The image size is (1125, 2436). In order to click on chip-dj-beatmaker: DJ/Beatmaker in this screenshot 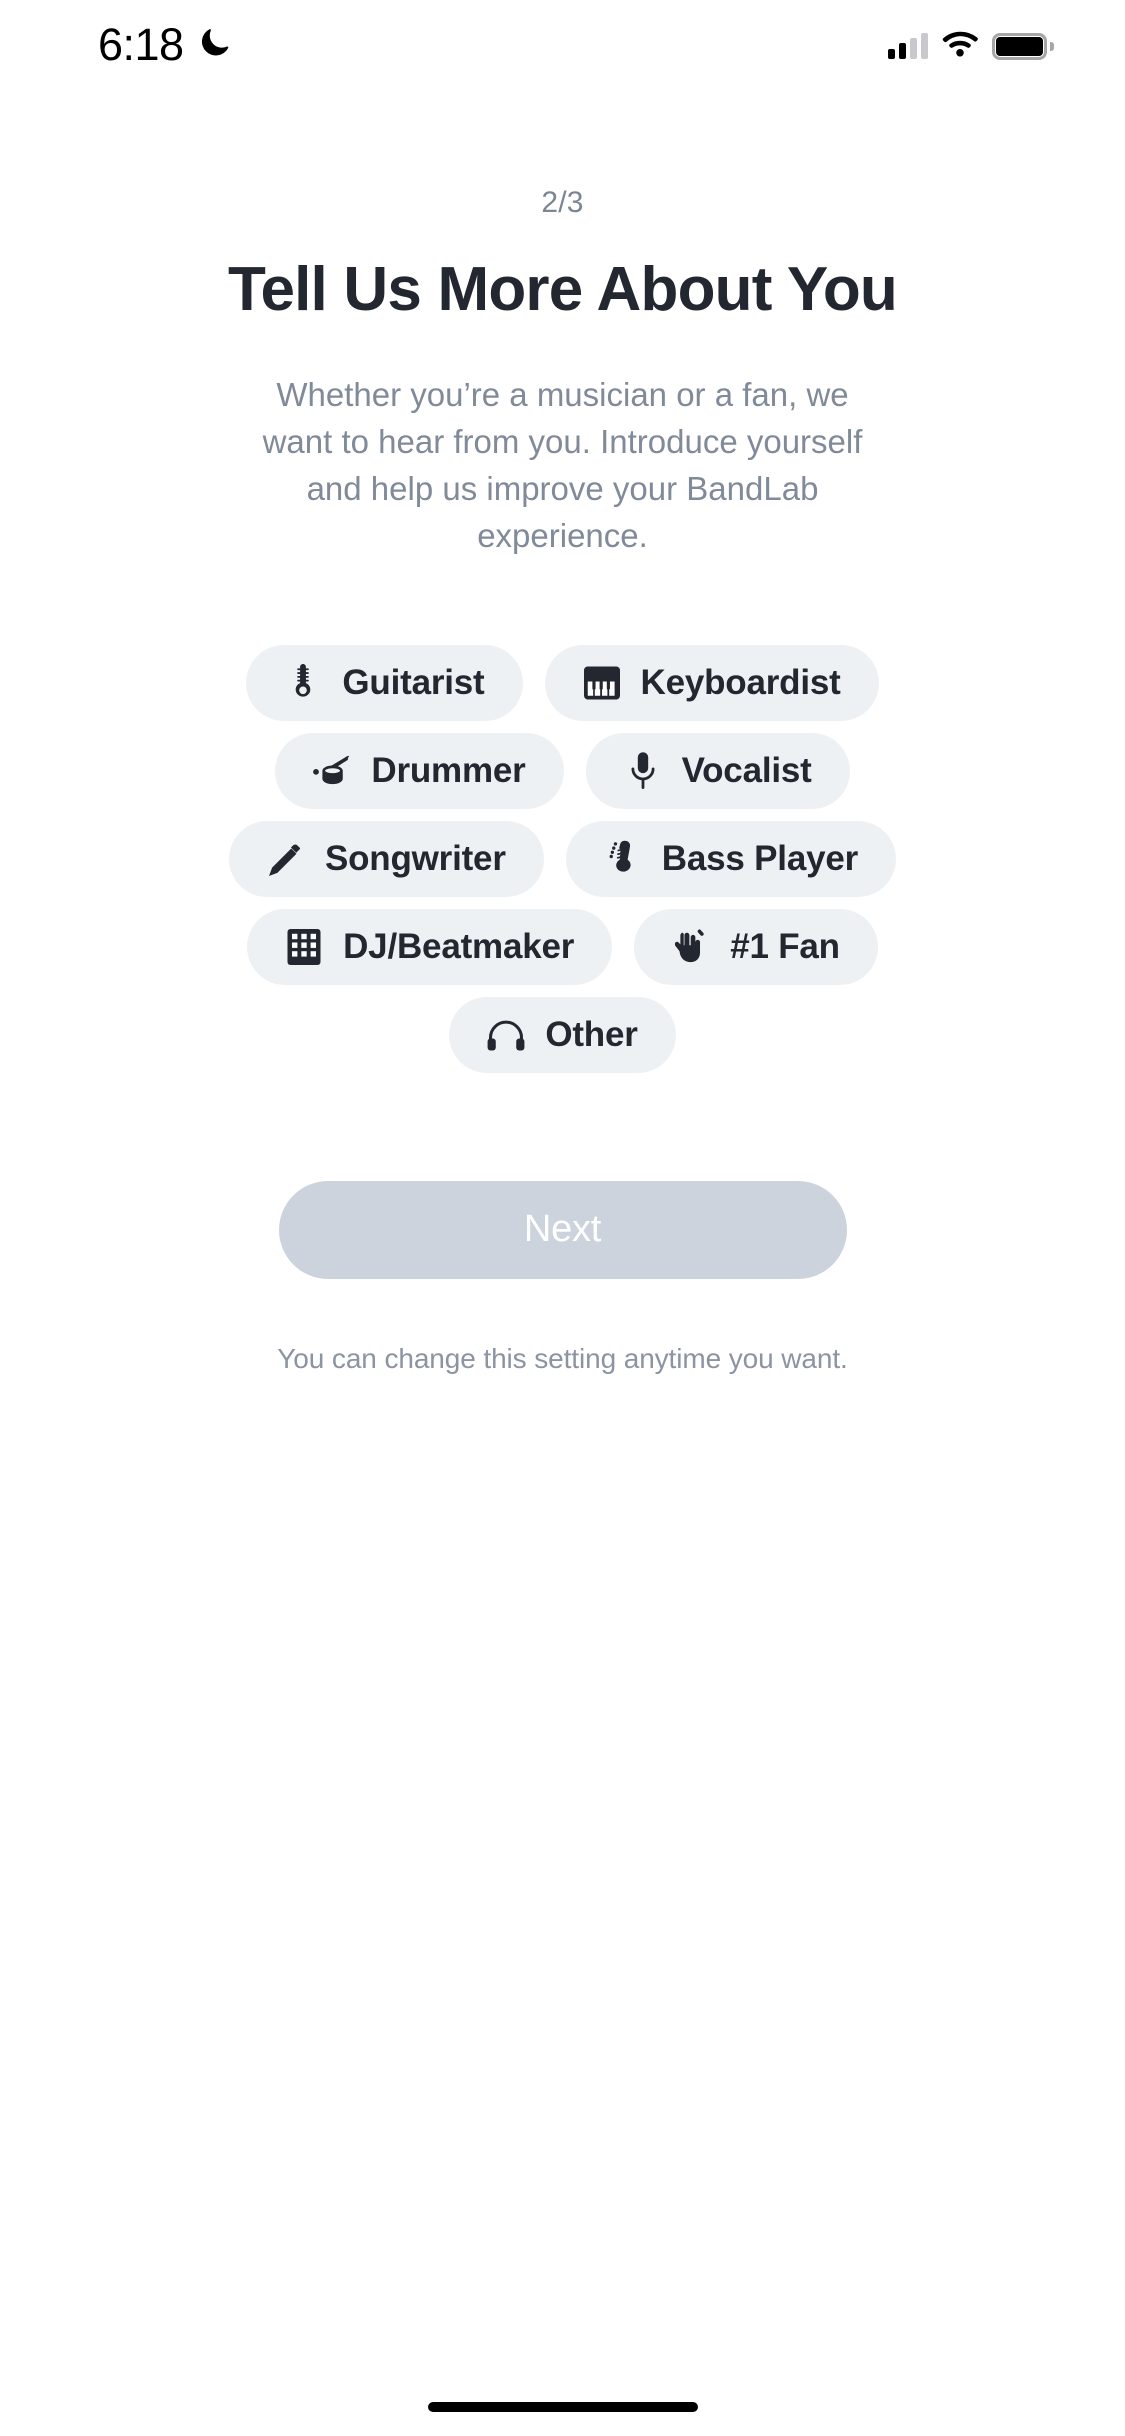, I will do `click(430, 946)`.